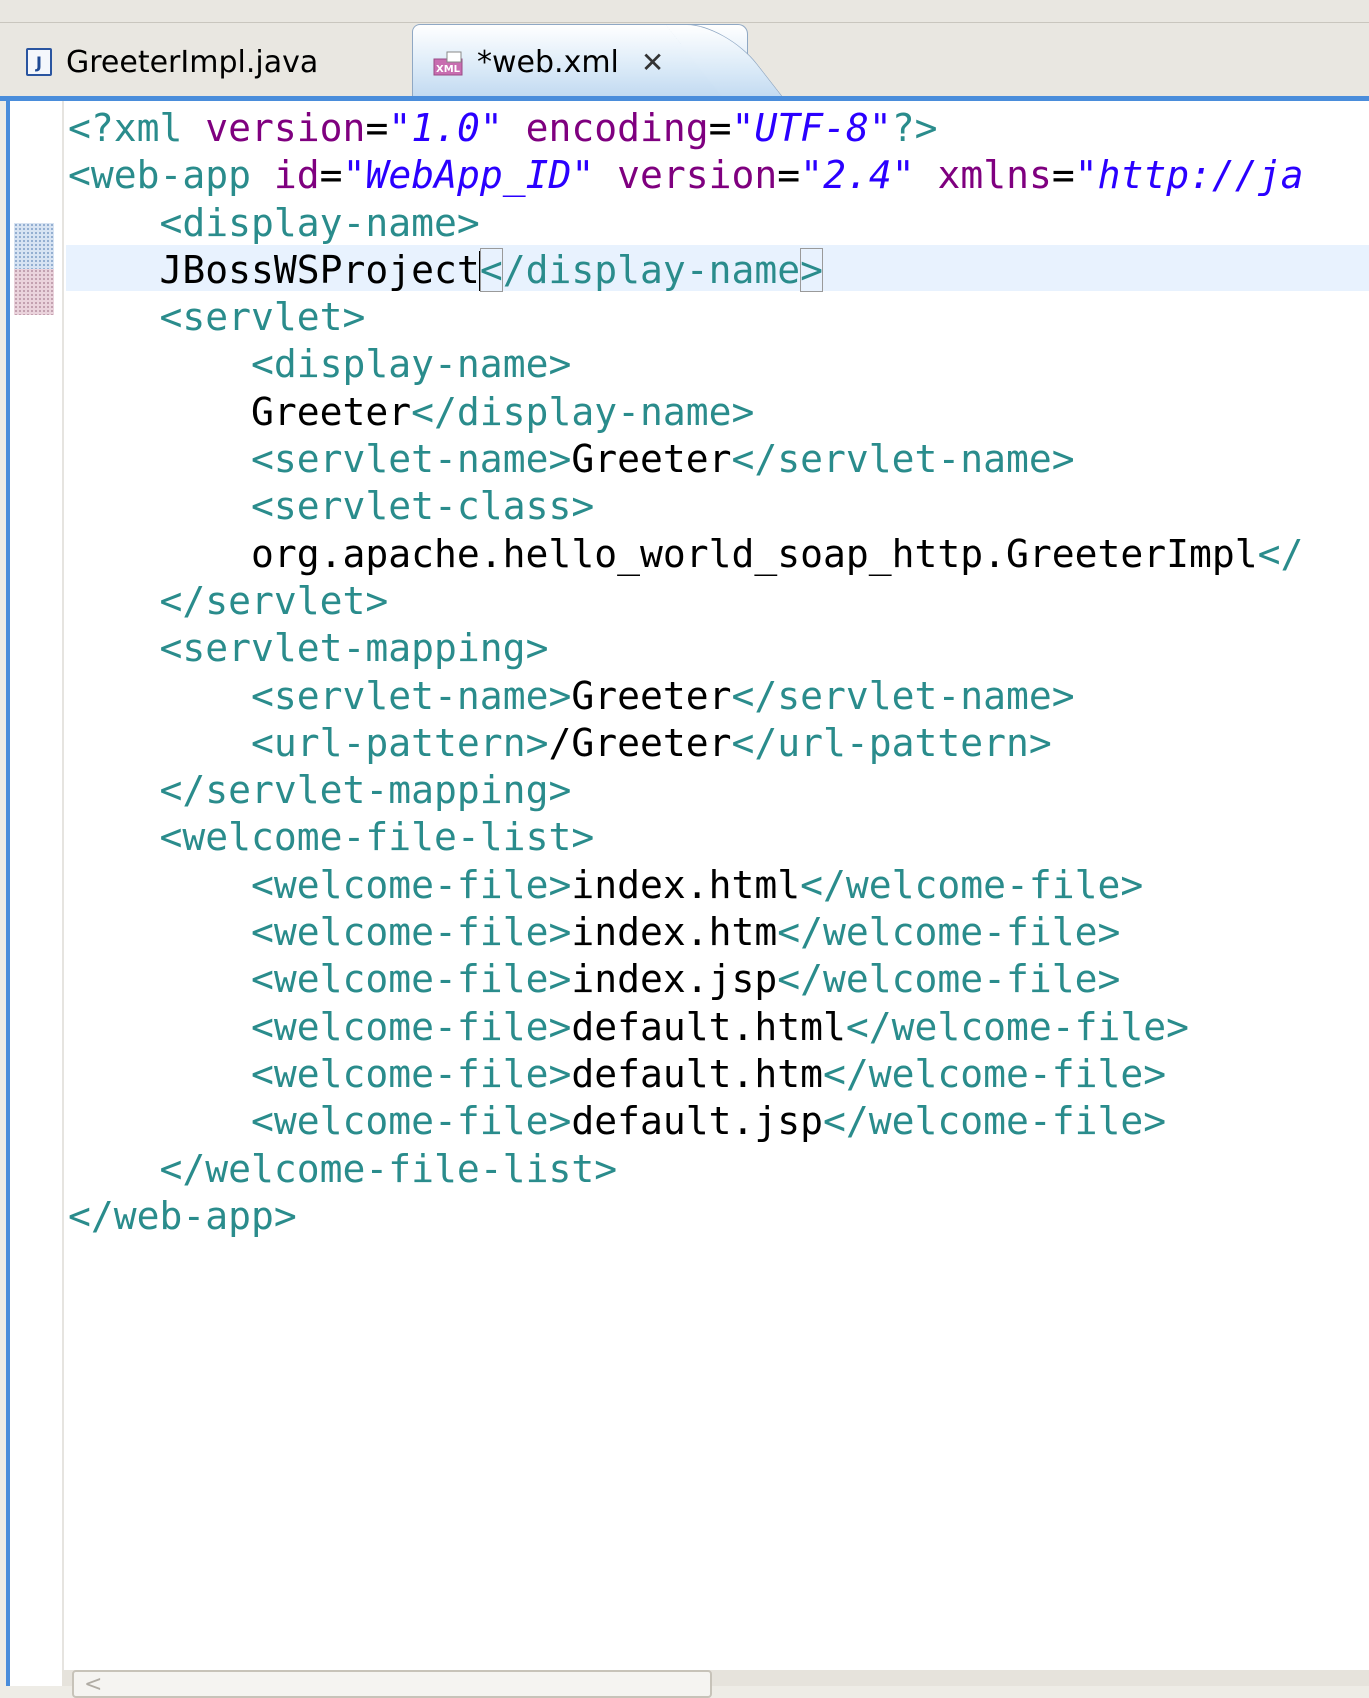  Describe the element at coordinates (583, 411) in the screenshot. I see `code-token-tag: </display-name>` at that location.